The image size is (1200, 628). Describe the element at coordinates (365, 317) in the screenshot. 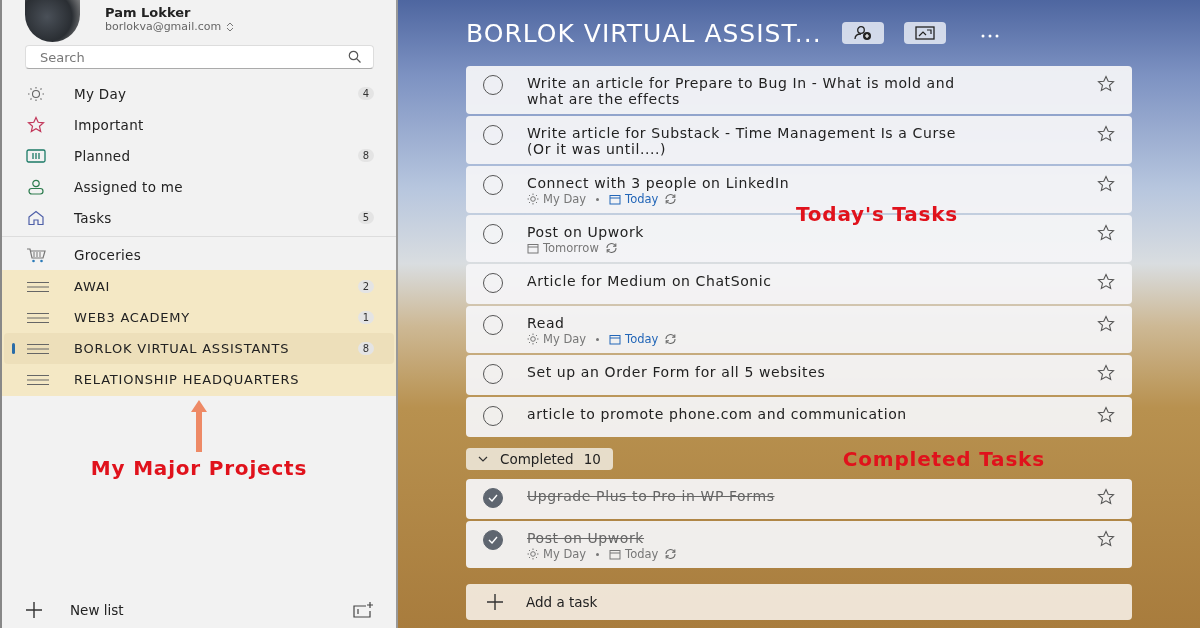

I see `count-badge: 1` at that location.